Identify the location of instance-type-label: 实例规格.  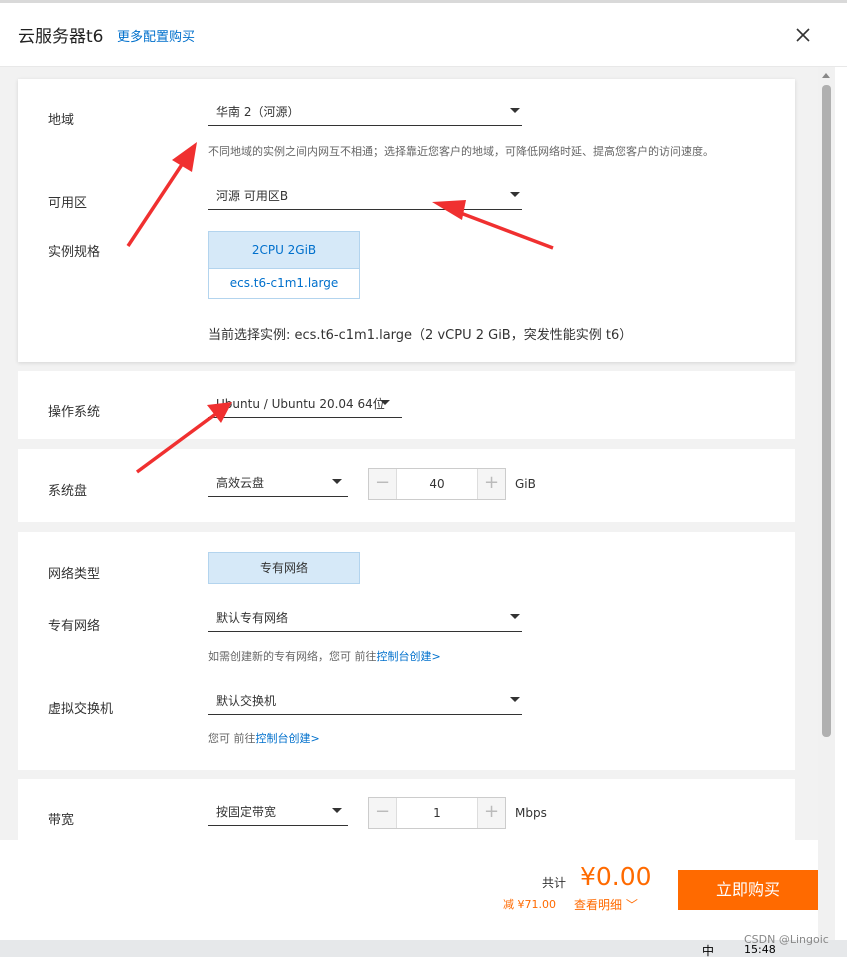
(74, 252).